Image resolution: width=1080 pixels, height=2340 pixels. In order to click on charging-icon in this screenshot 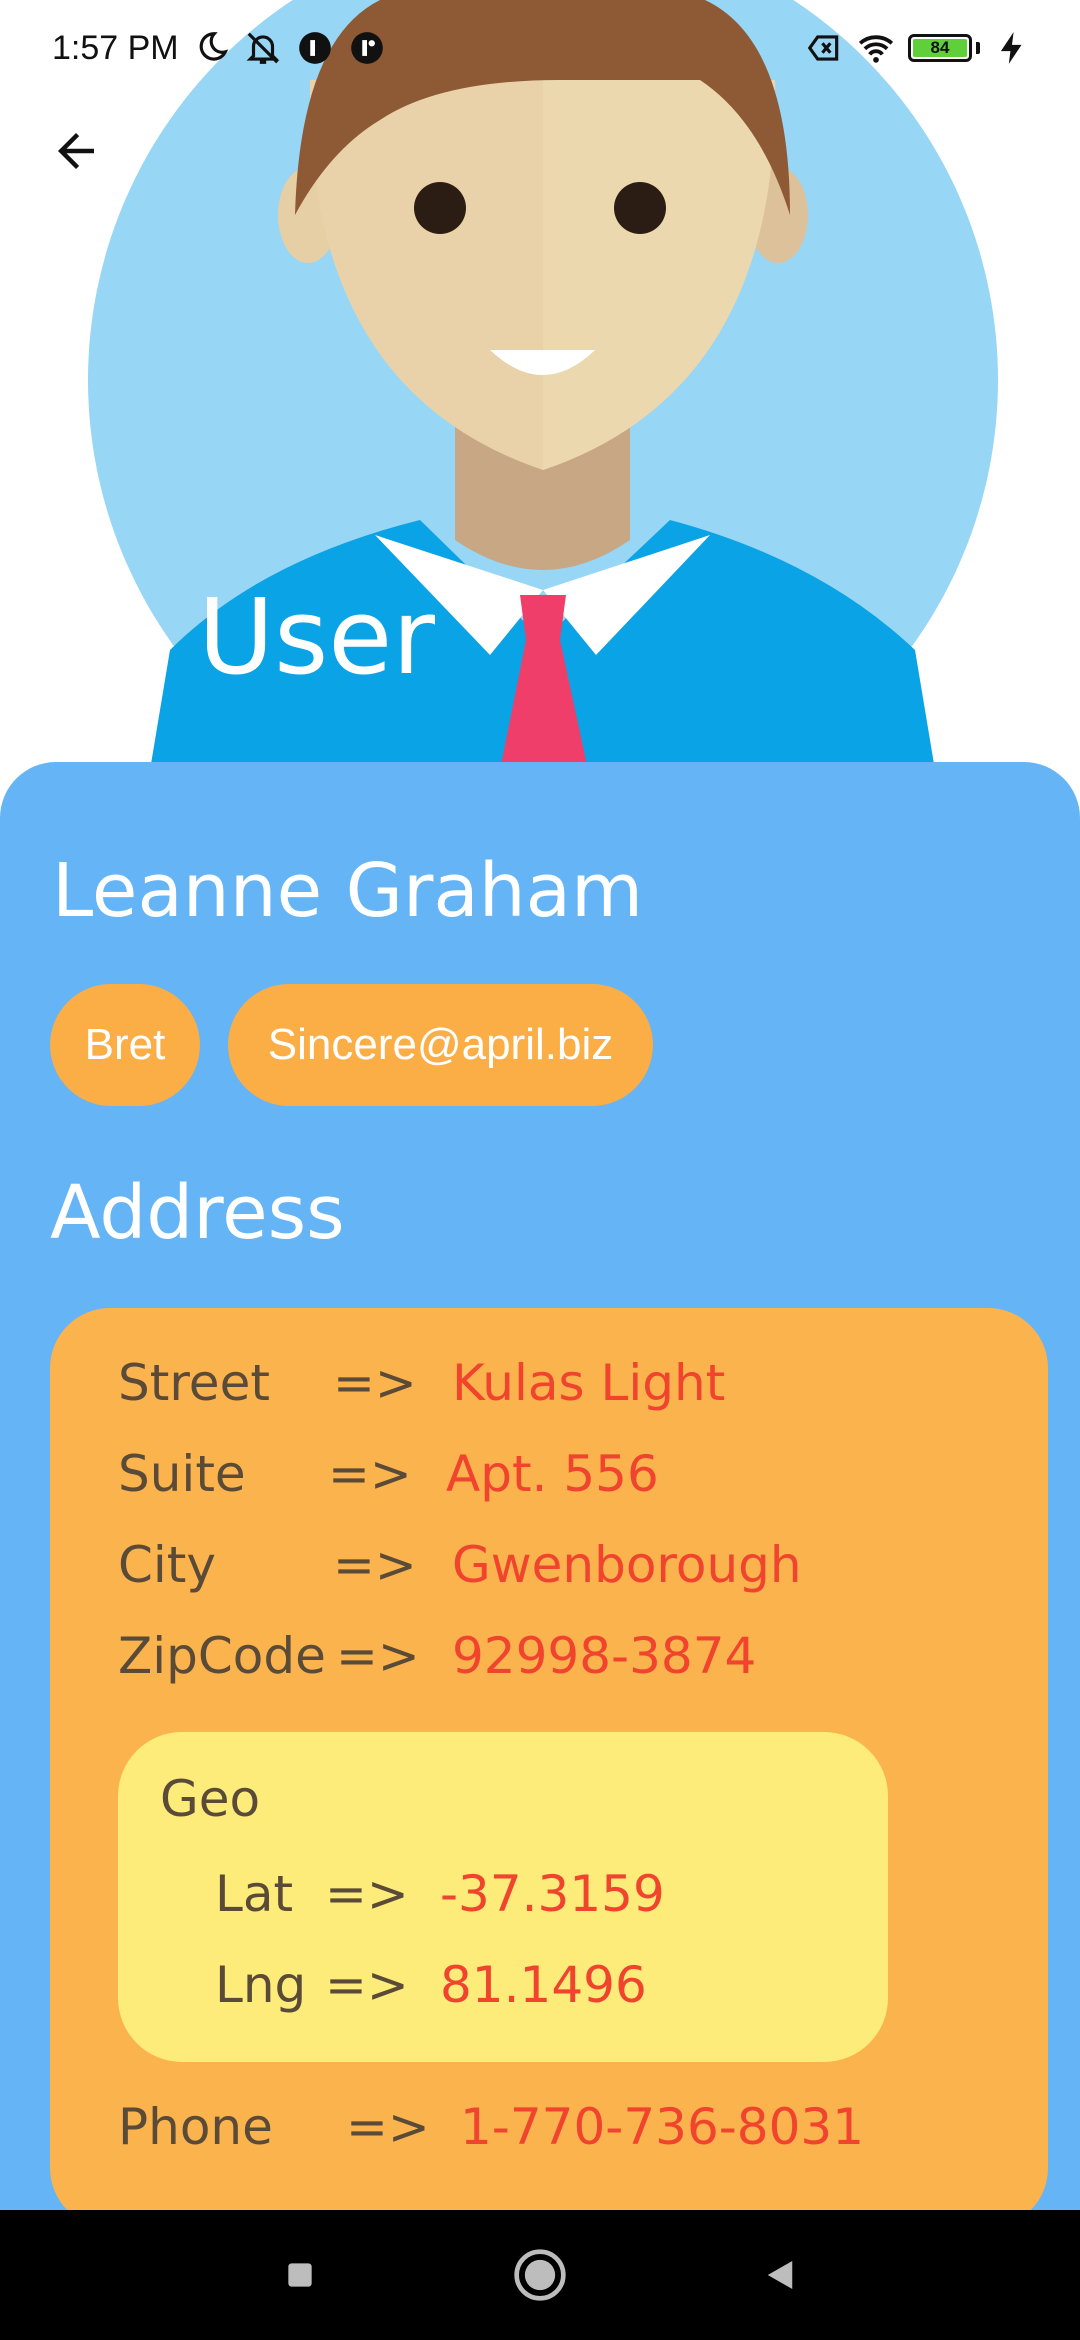, I will do `click(1012, 48)`.